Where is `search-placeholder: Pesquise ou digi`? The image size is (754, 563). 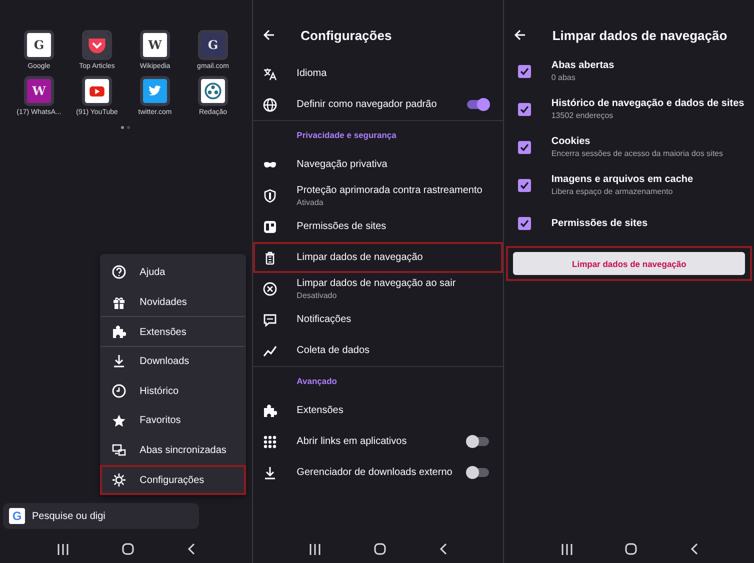
search-placeholder: Pesquise ou digi is located at coordinates (69, 516).